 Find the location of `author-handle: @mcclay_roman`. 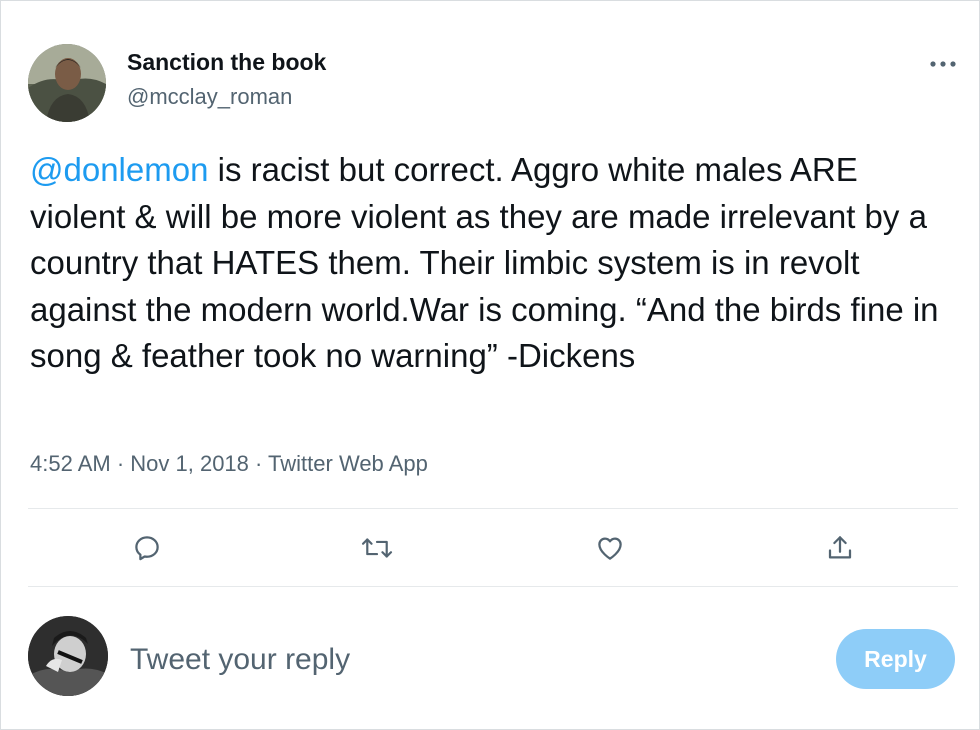

author-handle: @mcclay_roman is located at coordinates (209, 97).